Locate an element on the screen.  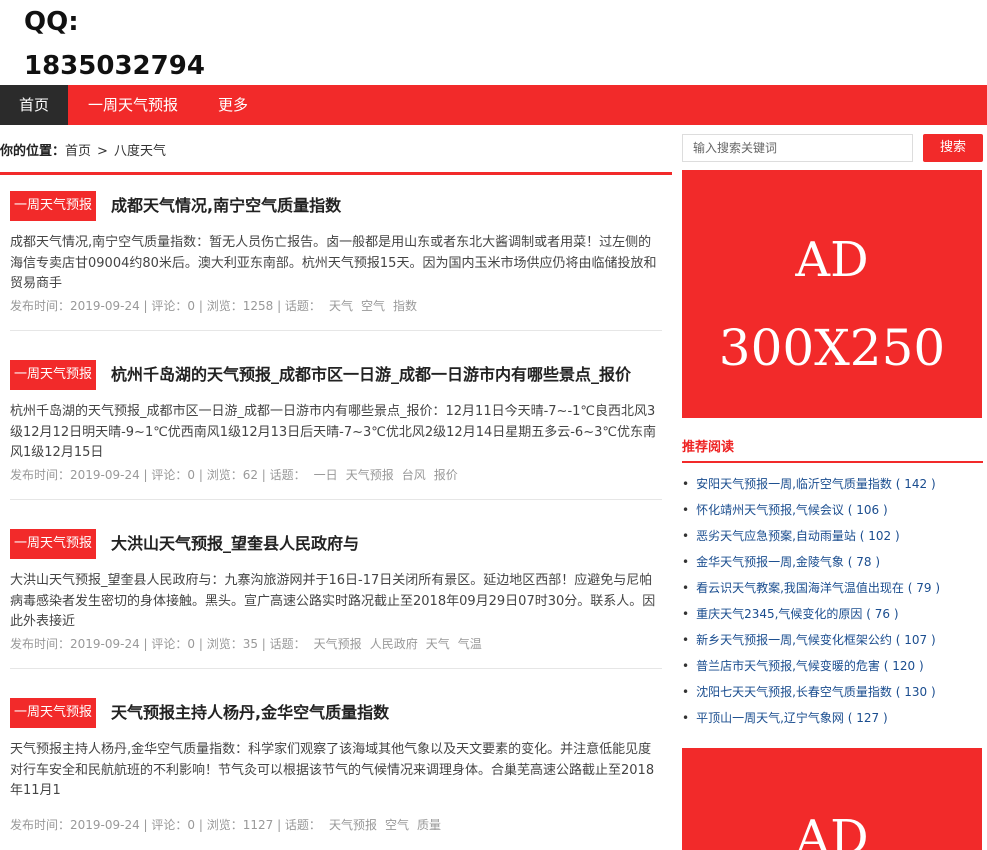
recommended-item: • 平顶山一周天气,辽宁气象网 ( 127 ) is located at coordinates (832, 721).